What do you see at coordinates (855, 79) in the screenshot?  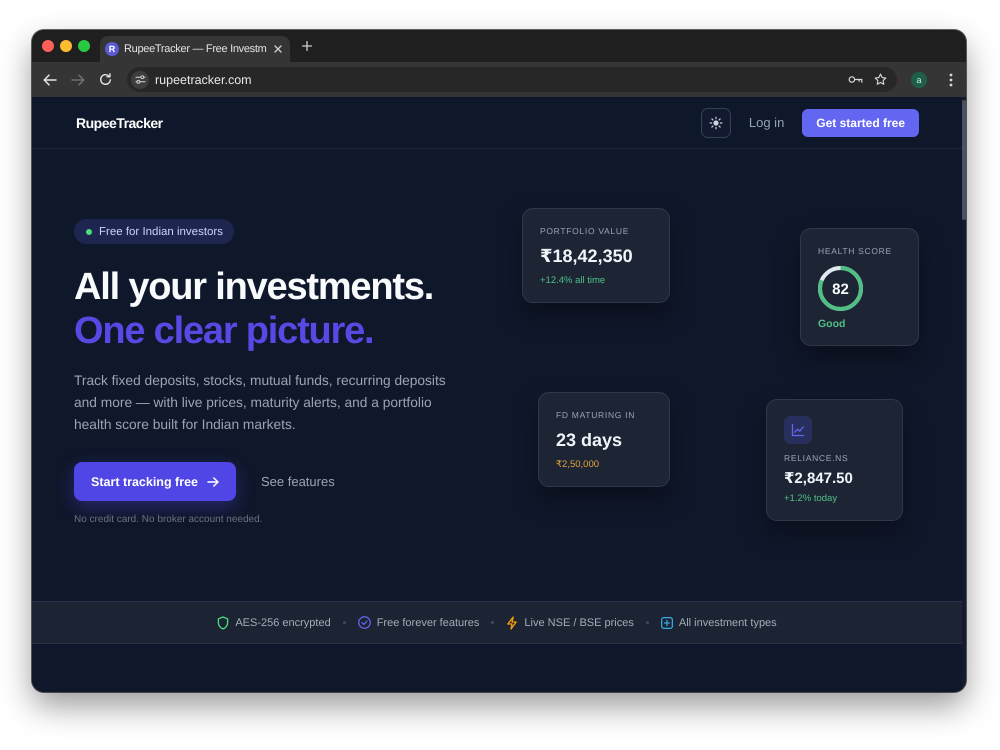 I see `key-icon` at bounding box center [855, 79].